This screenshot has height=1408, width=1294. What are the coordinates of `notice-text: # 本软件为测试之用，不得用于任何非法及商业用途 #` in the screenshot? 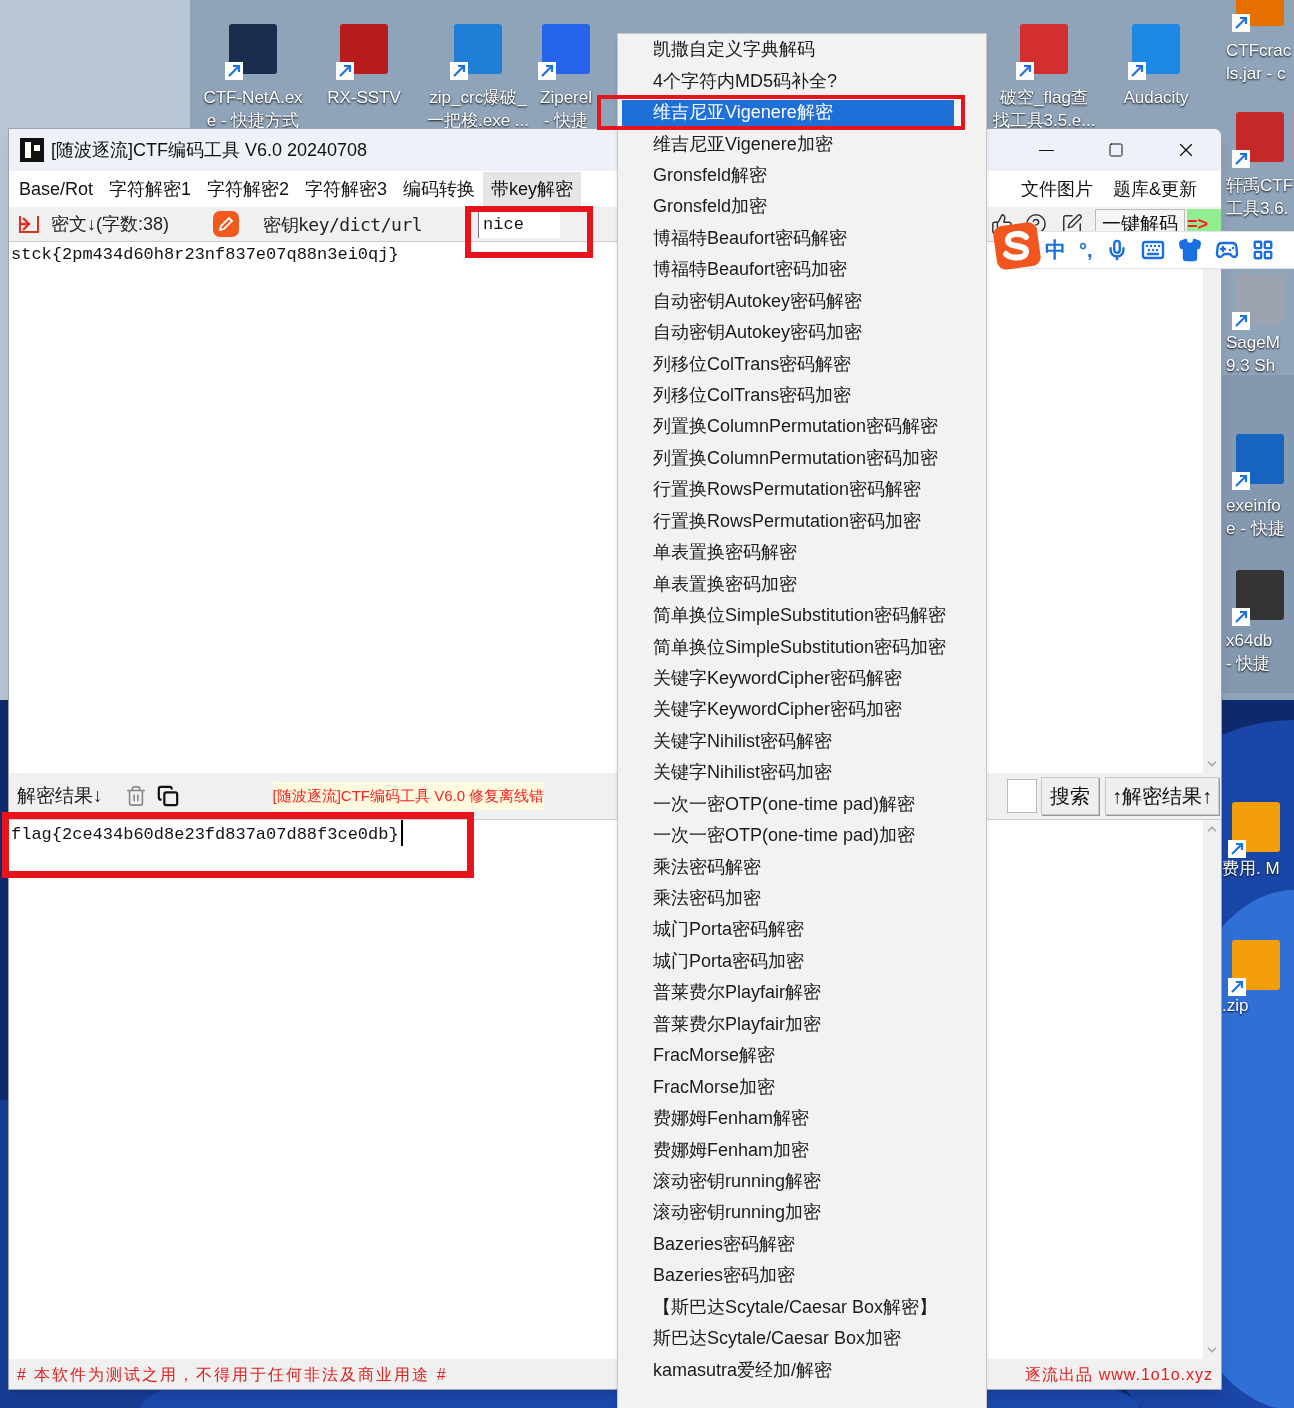 It's located at (232, 1375).